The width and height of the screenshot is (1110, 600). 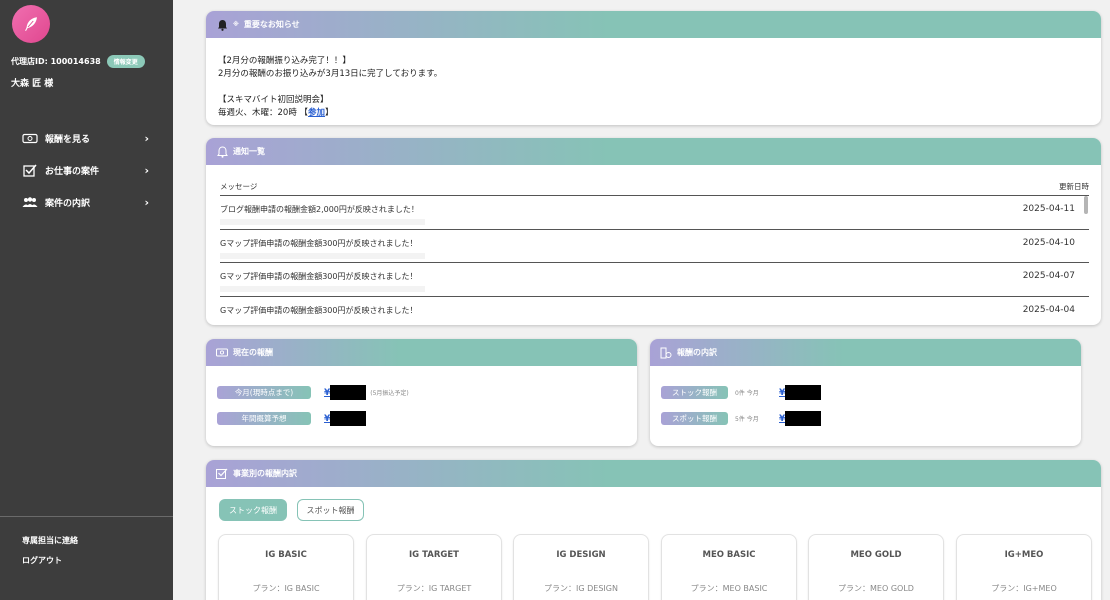 What do you see at coordinates (1086, 253) in the screenshot?
I see `scrollbar` at bounding box center [1086, 253].